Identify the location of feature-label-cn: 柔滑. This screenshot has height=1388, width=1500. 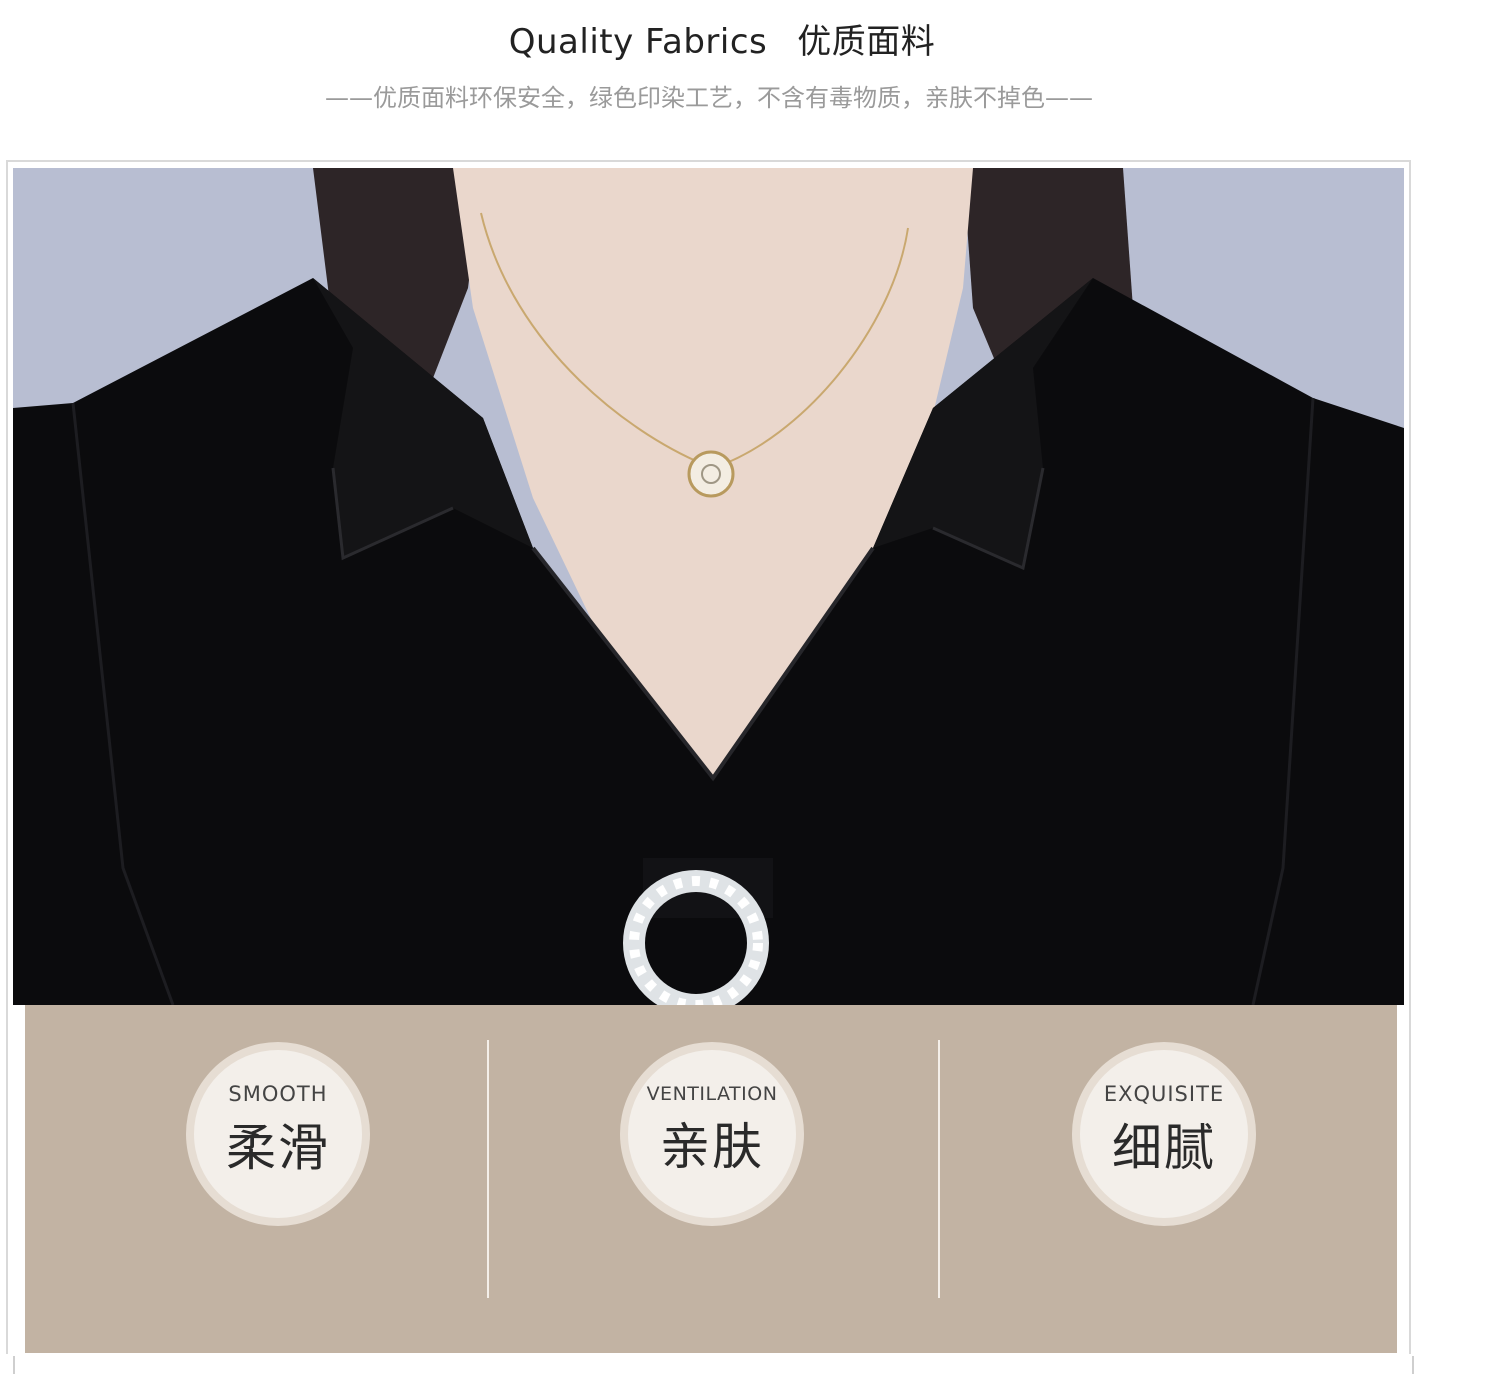
(278, 1148).